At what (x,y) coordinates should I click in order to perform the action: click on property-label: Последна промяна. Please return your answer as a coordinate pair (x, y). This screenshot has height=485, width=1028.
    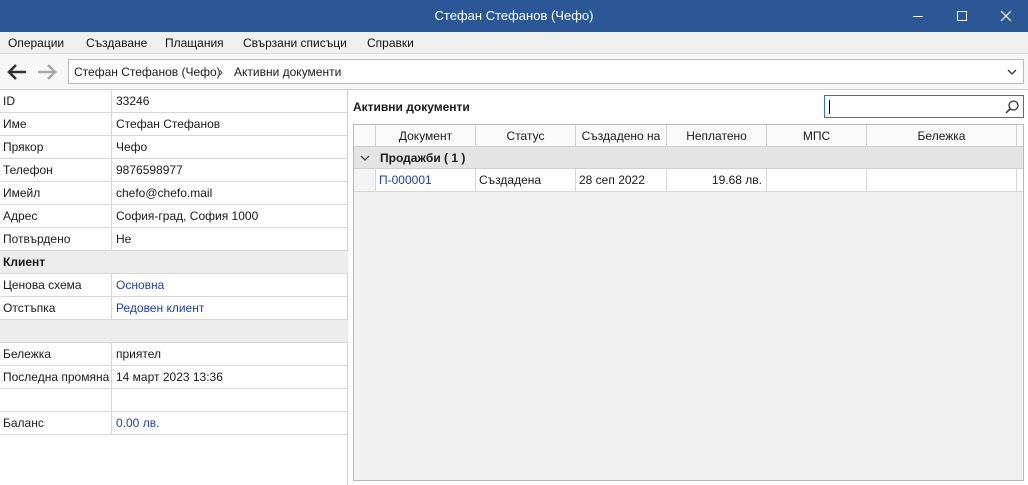
    Looking at the image, I should click on (56, 377).